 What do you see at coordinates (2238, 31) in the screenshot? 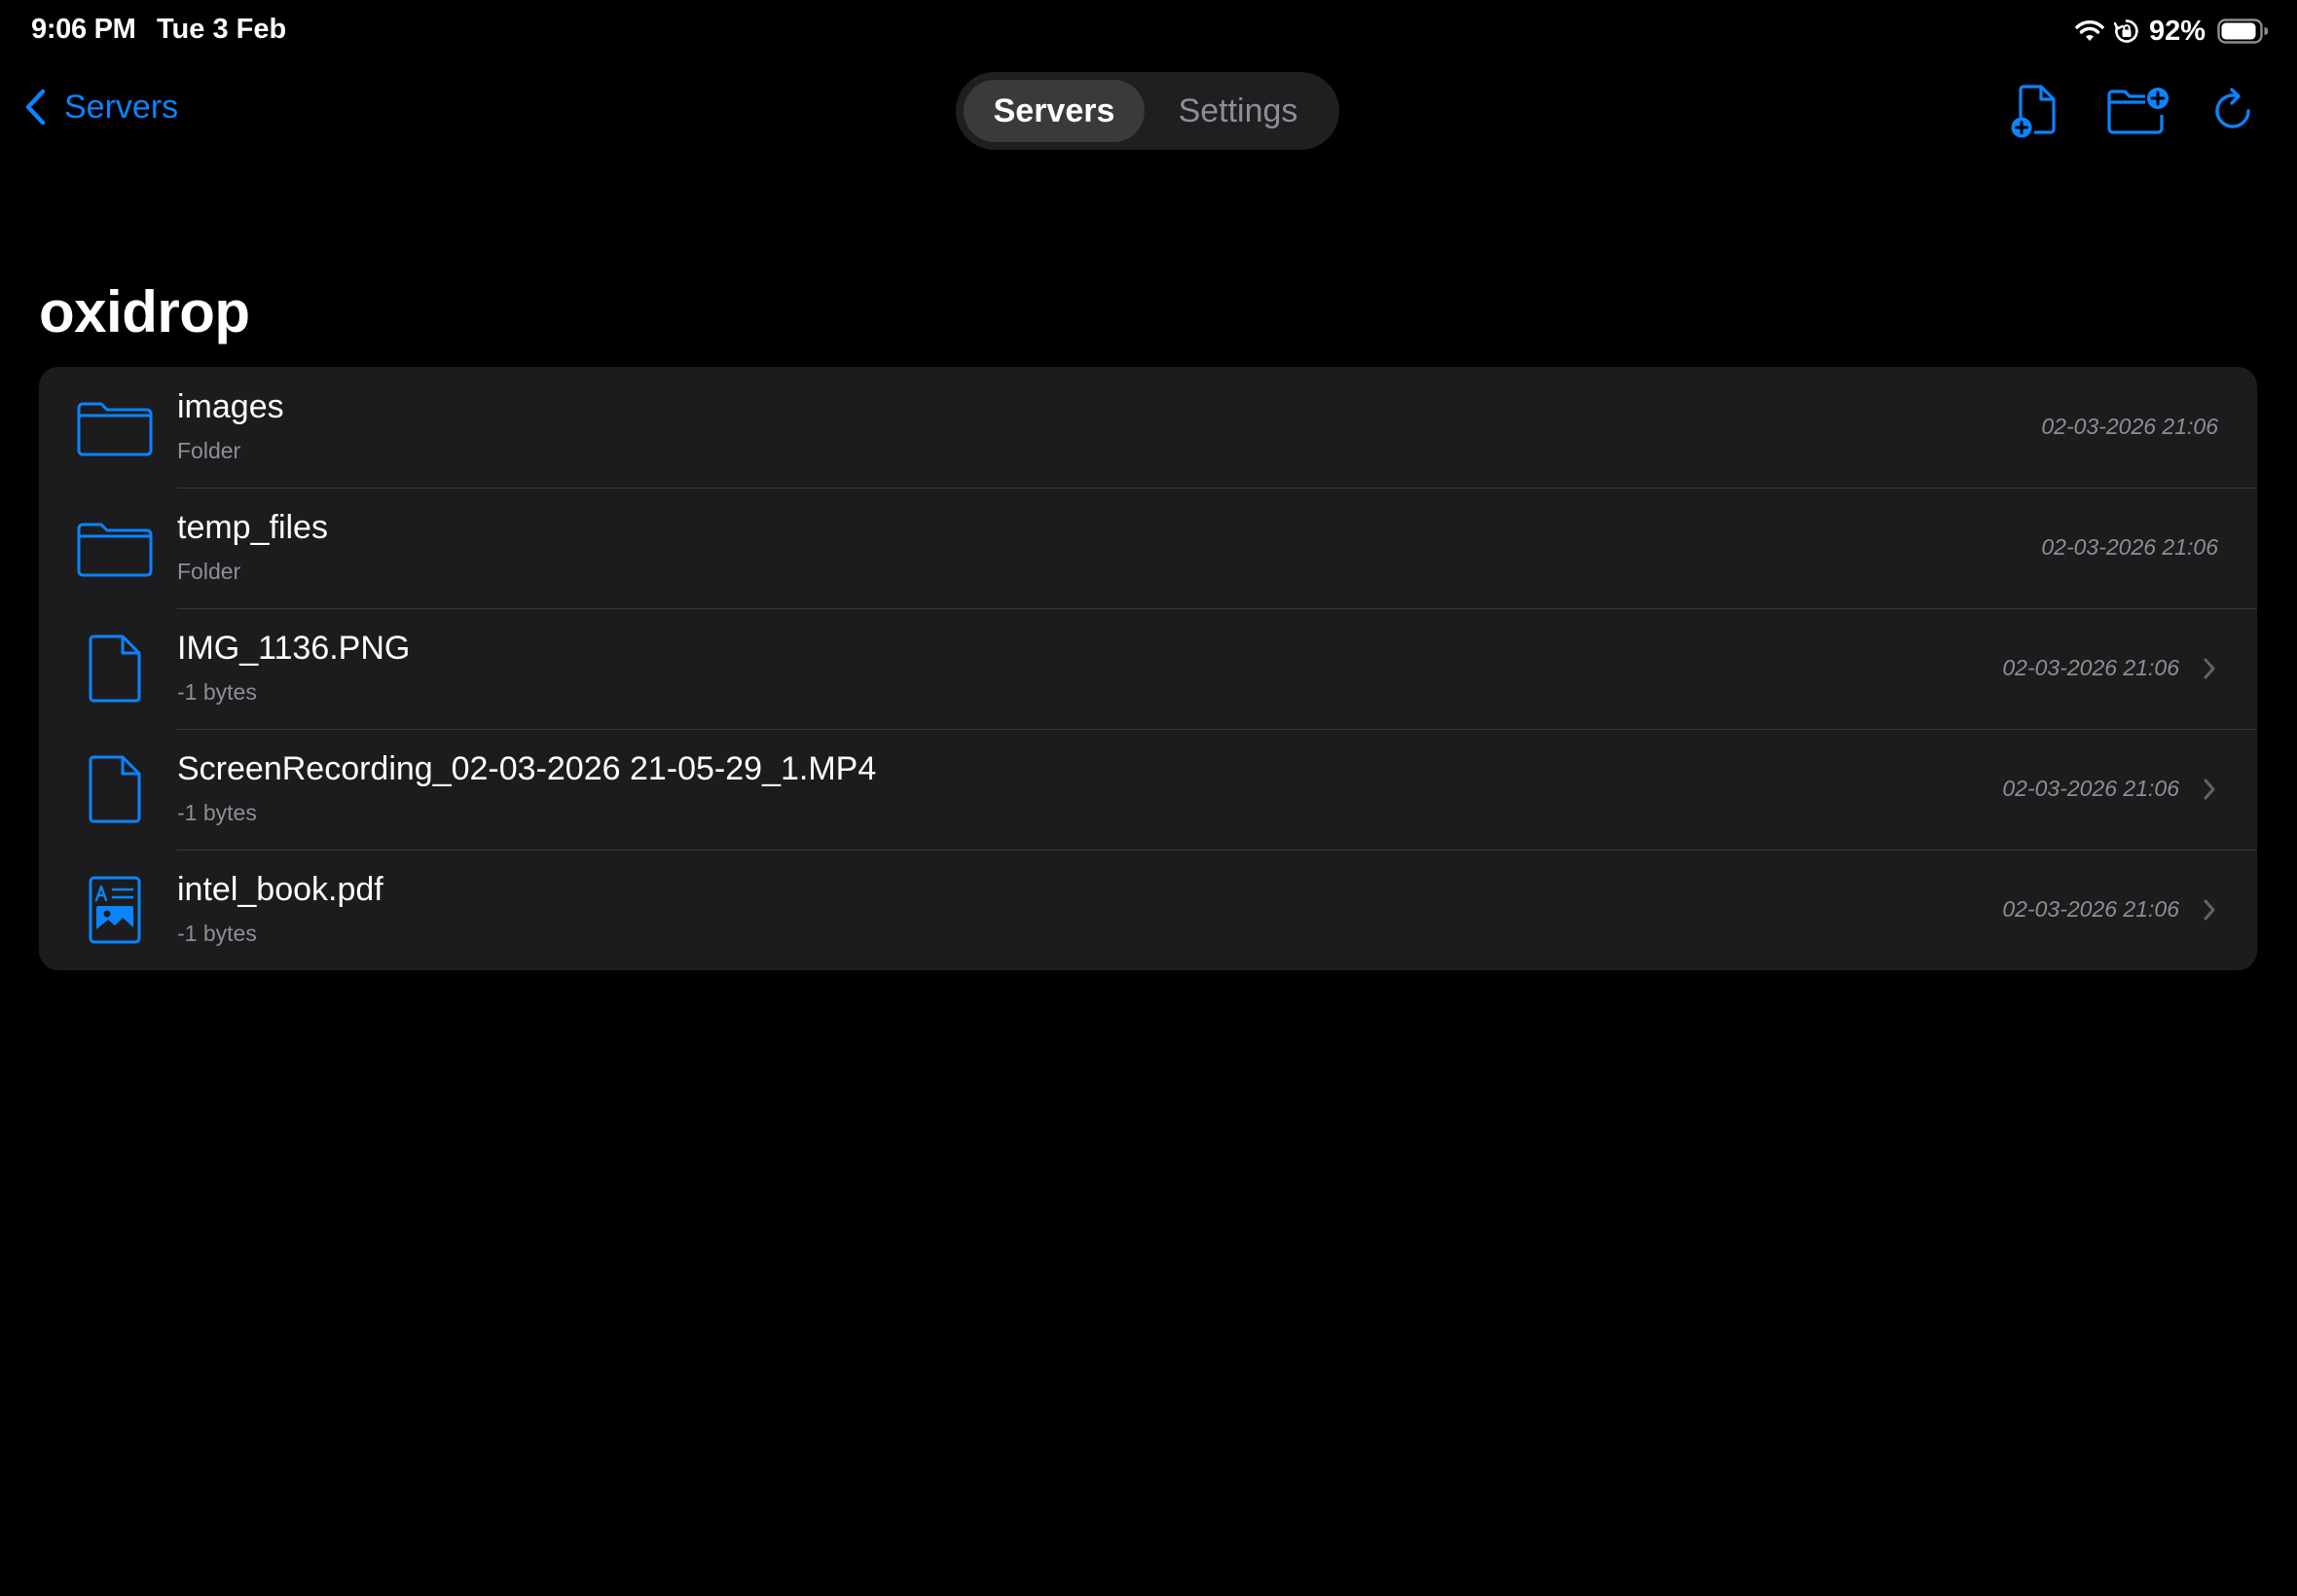
I see `battery-fill` at bounding box center [2238, 31].